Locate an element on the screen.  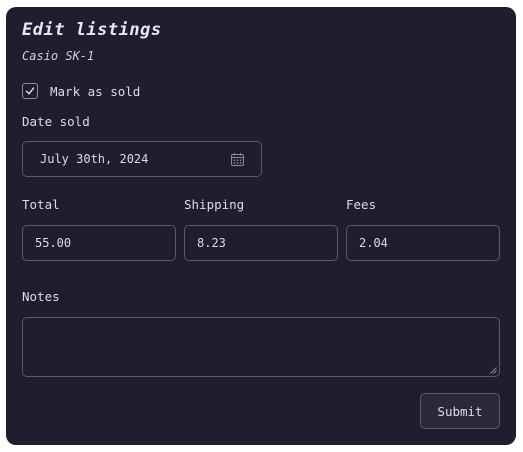
fees-value: 2.04 is located at coordinates (373, 243).